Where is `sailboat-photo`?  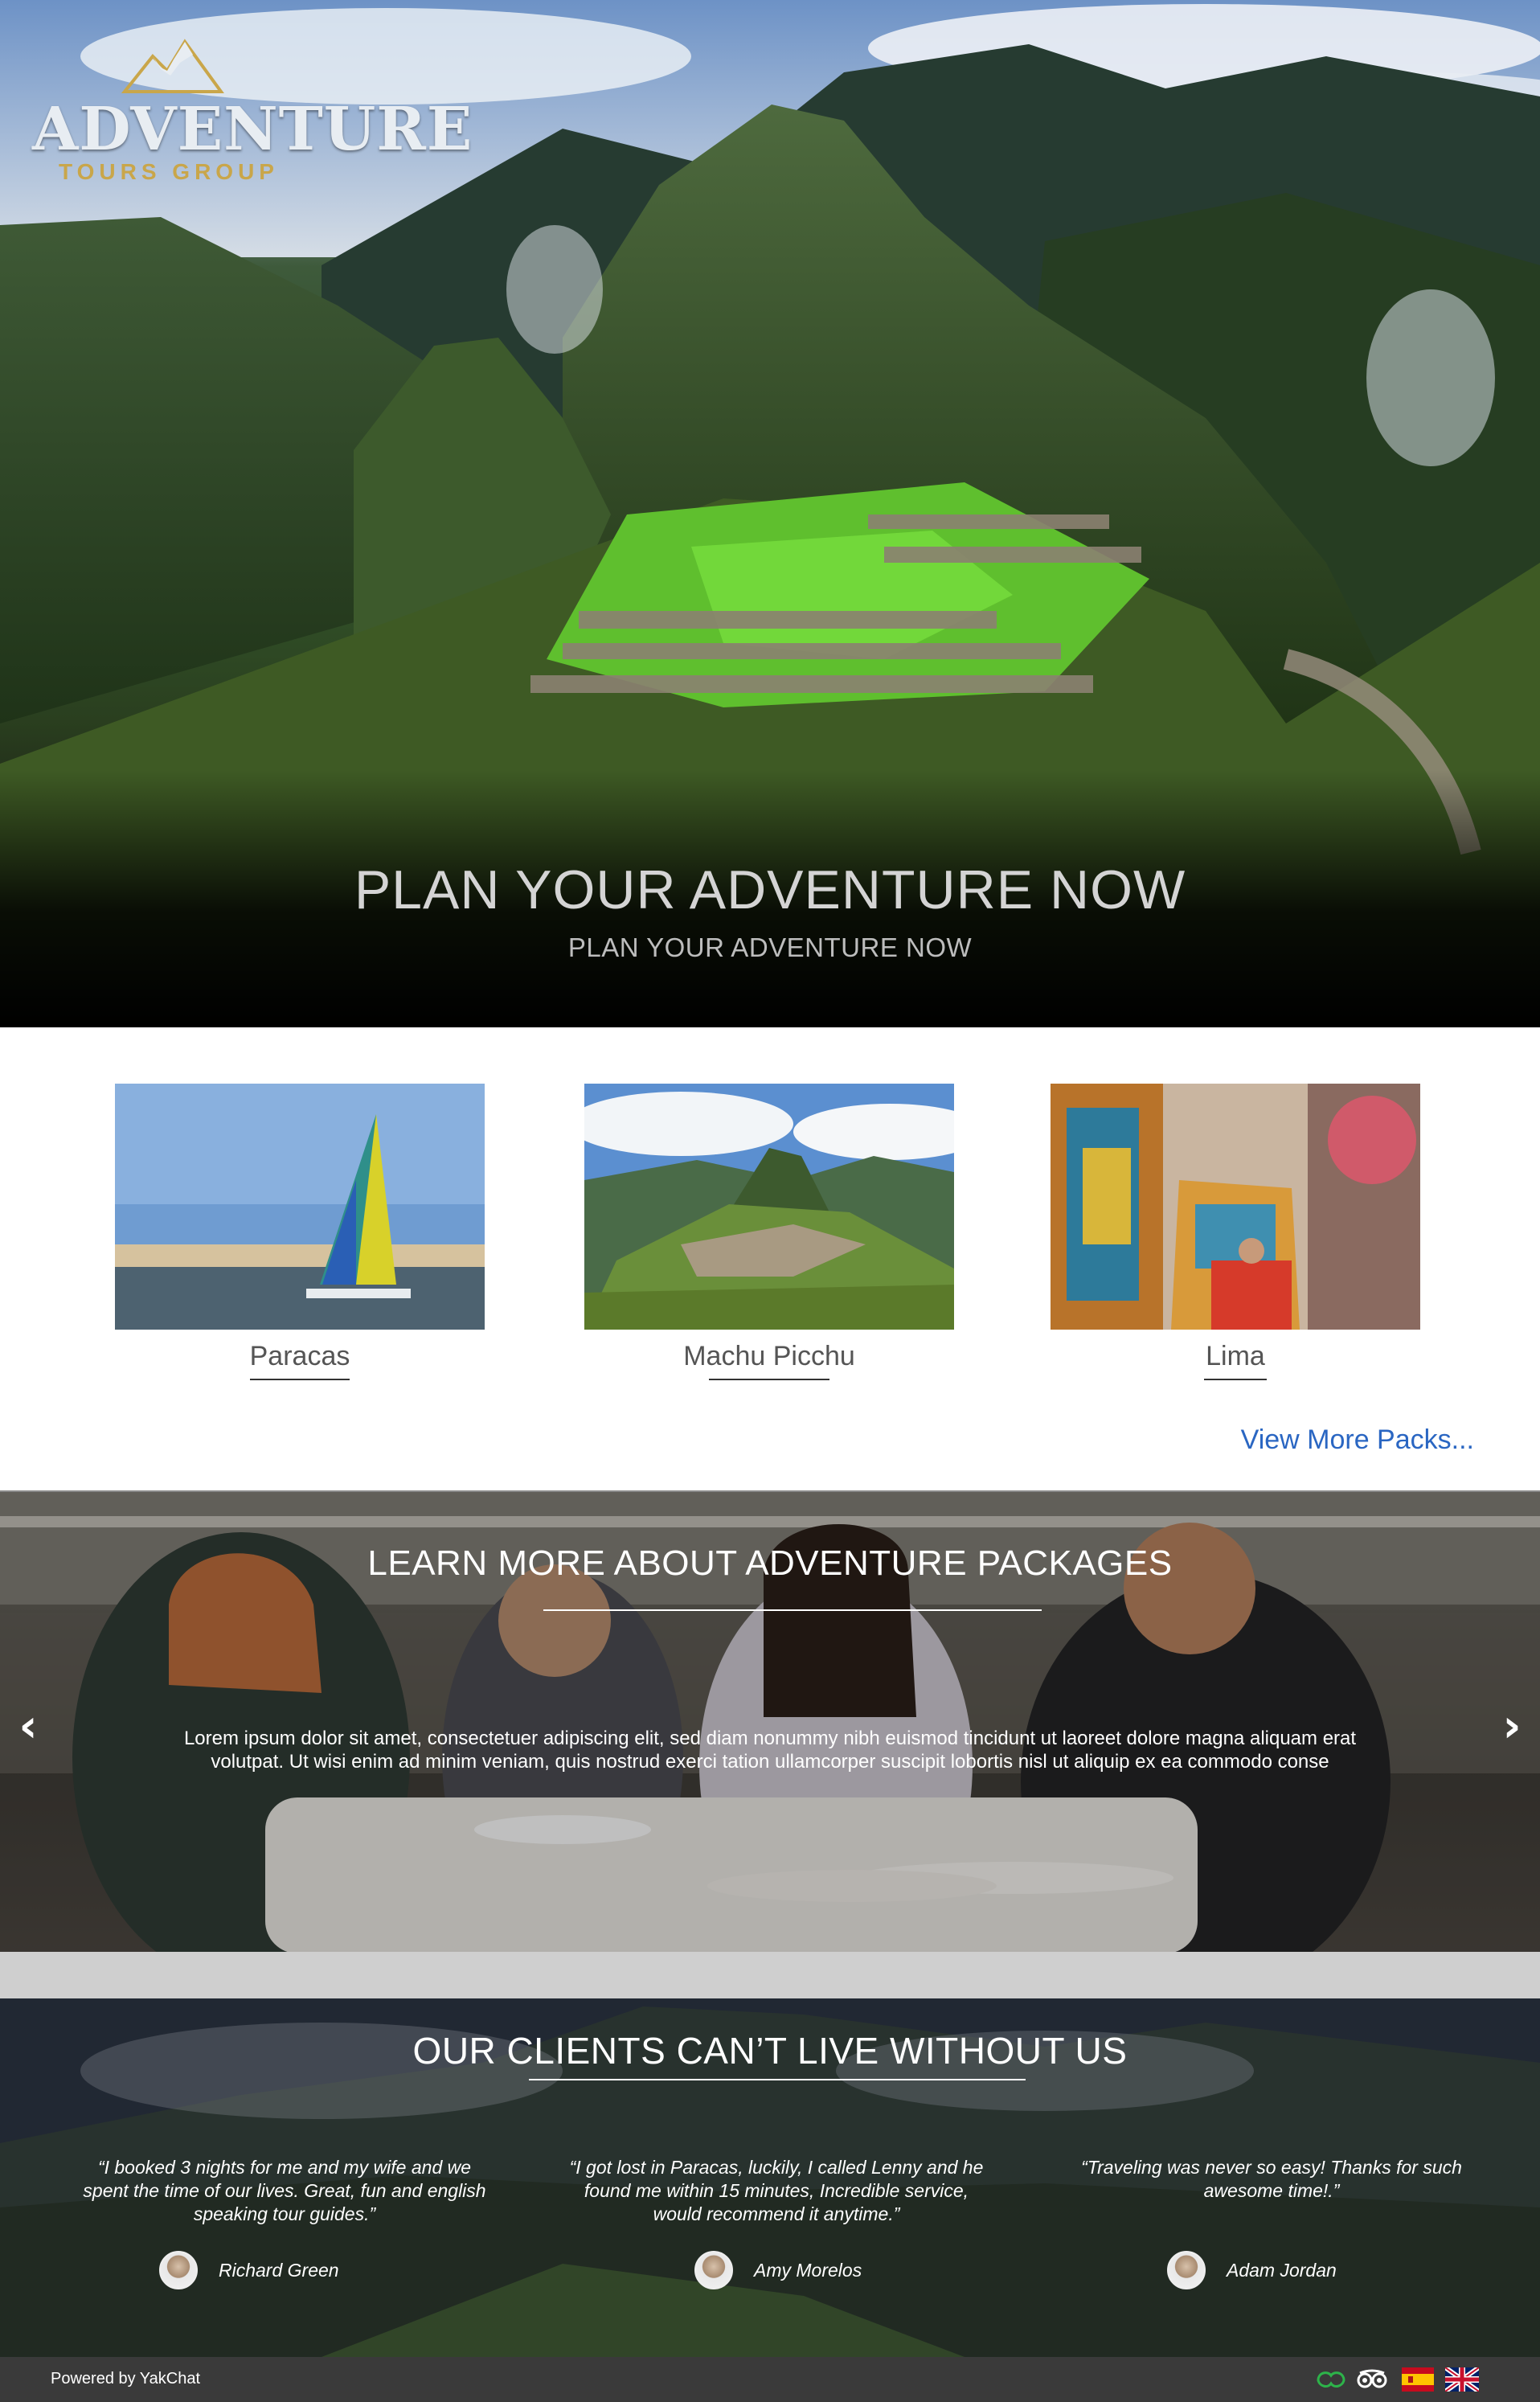
sailboat-photo is located at coordinates (300, 1207).